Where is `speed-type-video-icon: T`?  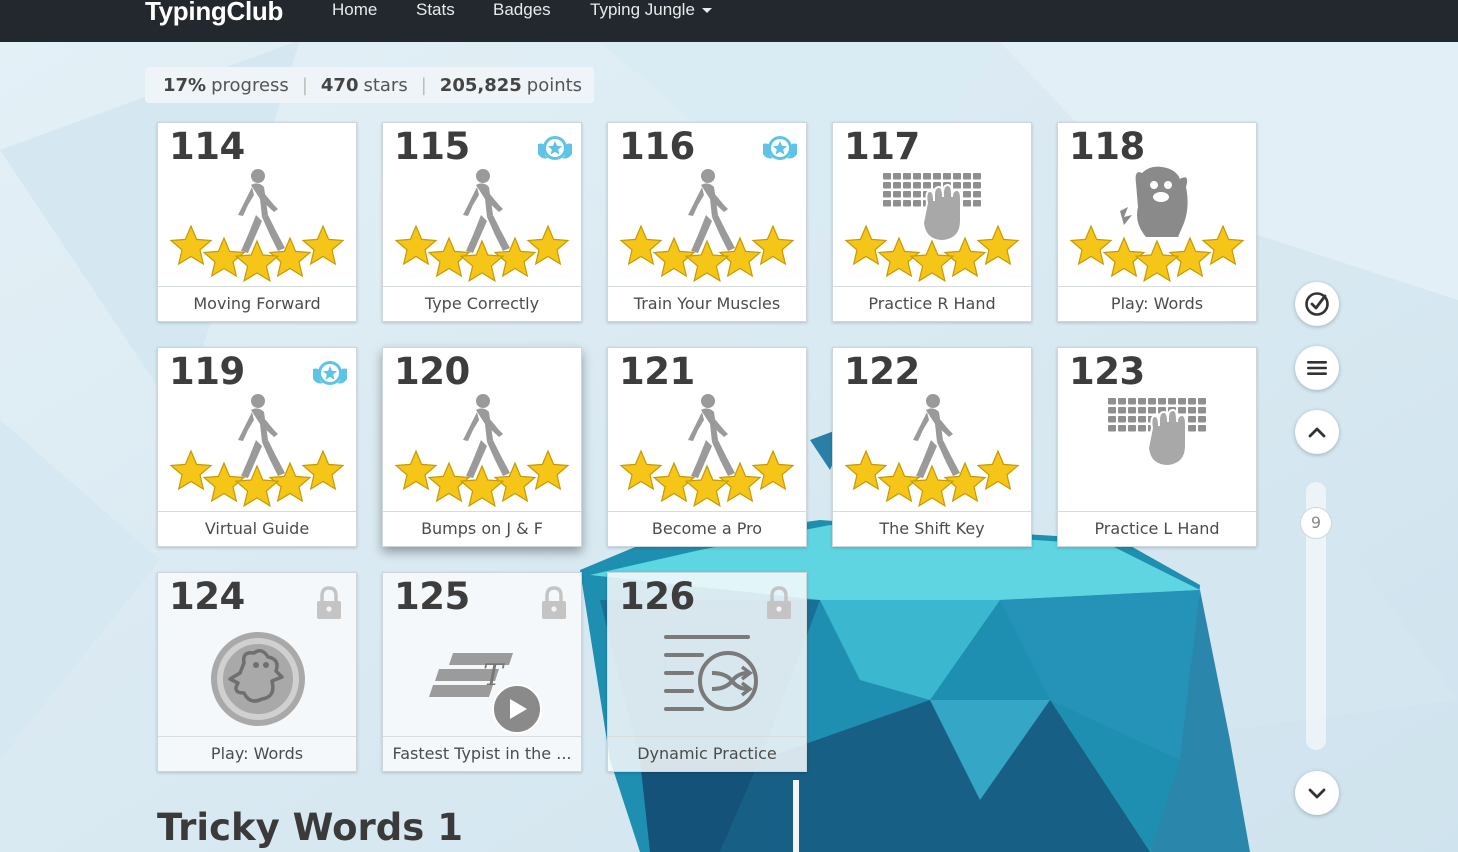
speed-type-video-icon: T is located at coordinates (485, 693).